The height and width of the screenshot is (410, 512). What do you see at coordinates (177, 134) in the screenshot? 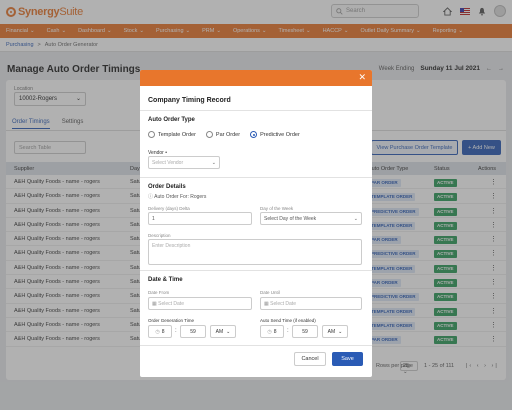
I see `radio-label: Template Order` at bounding box center [177, 134].